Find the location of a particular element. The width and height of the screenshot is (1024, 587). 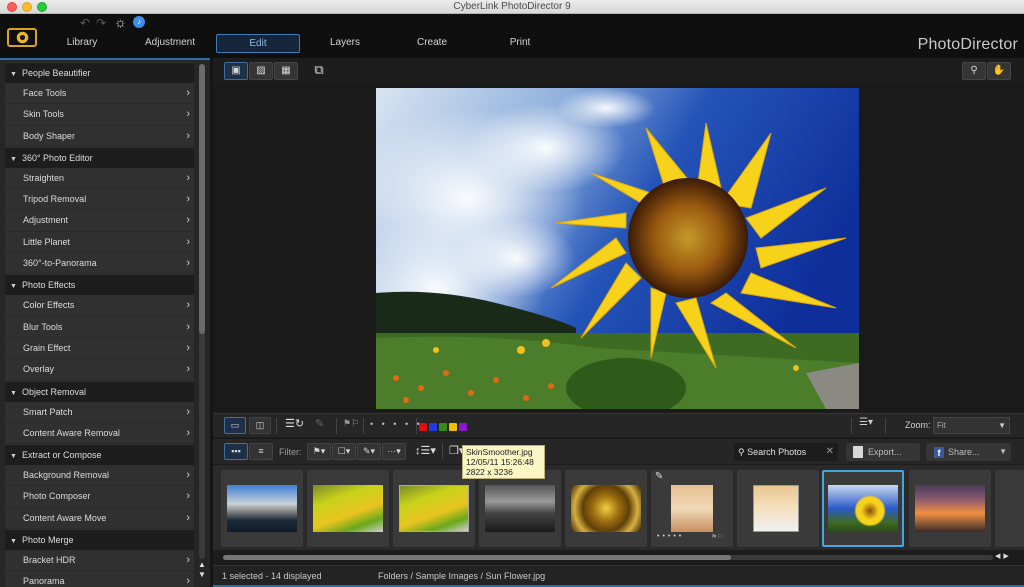

tool-content-aware-move: Content Aware Move › is located at coordinates (99, 518).